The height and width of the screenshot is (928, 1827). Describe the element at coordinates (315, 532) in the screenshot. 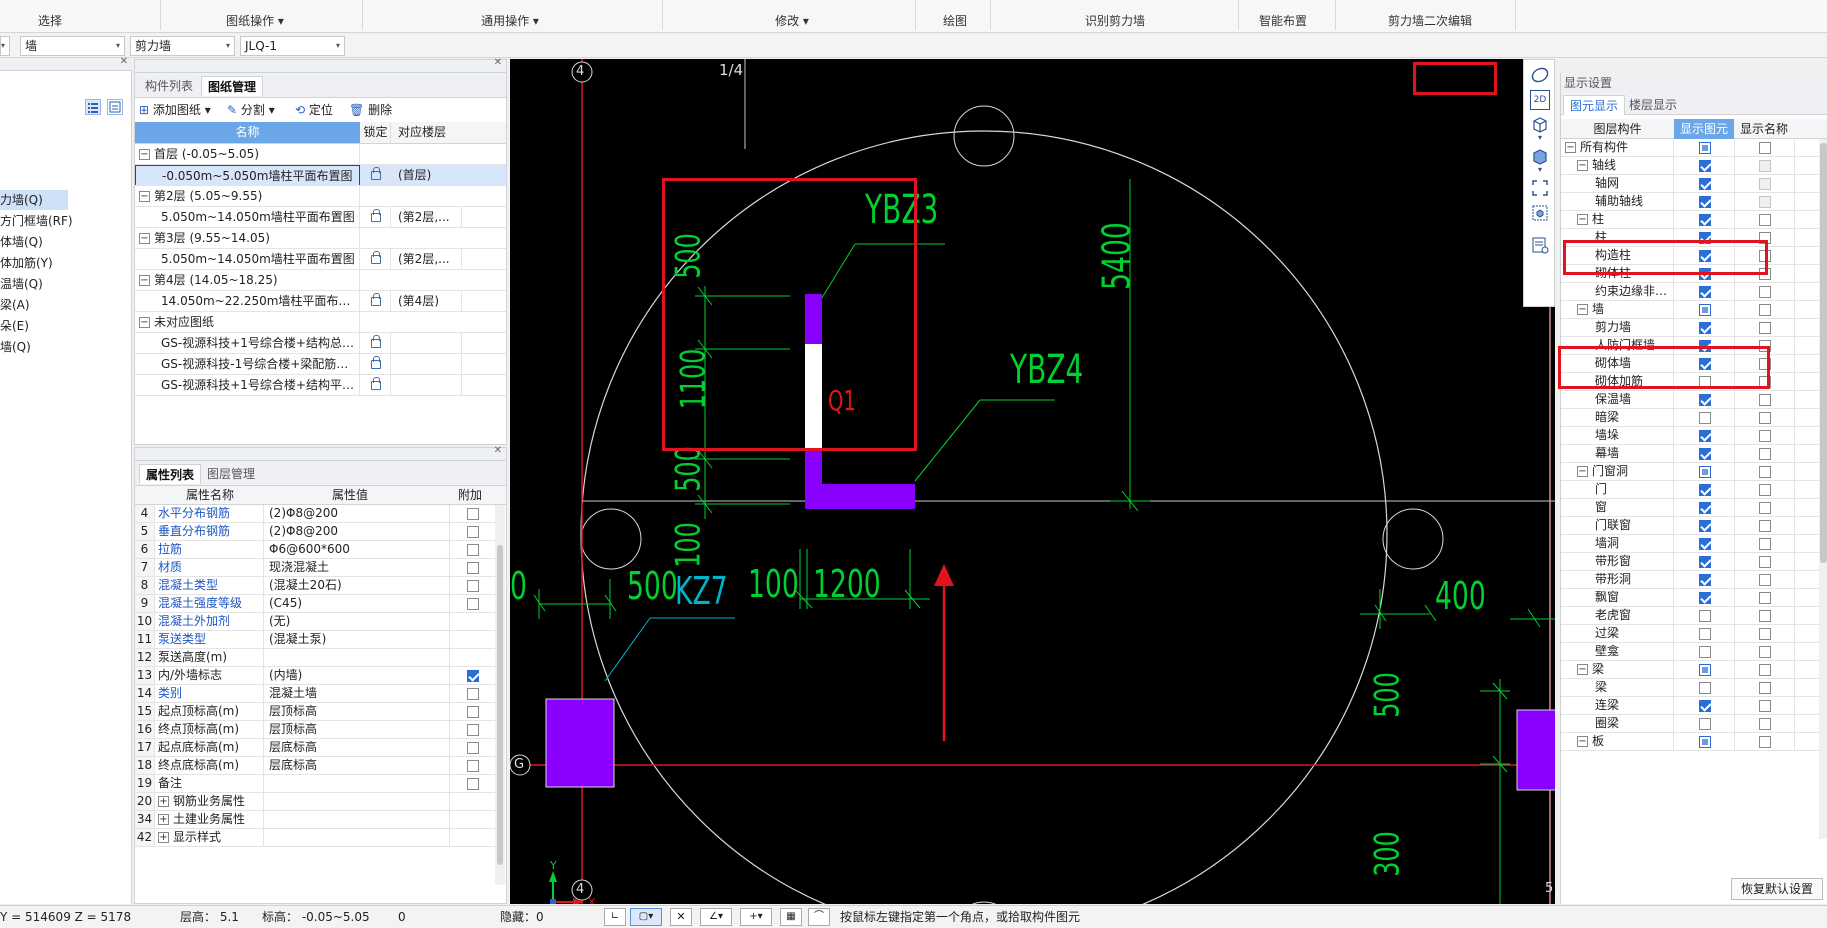

I see `property-row: 5 垂直分布钢筋 (2)Φ8@200` at that location.